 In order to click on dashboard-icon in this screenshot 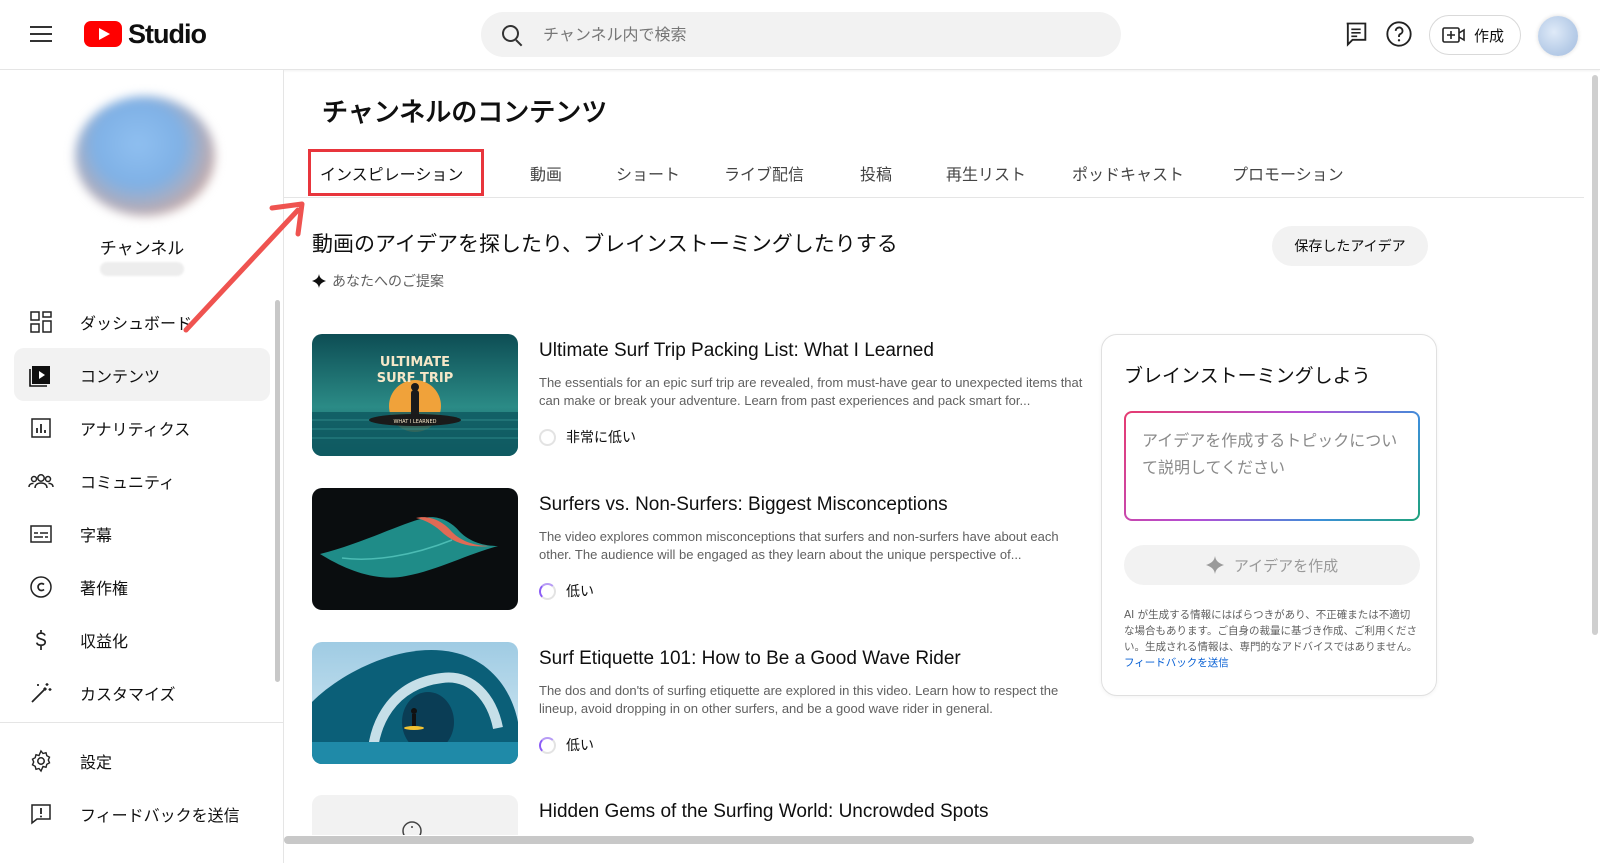, I will do `click(41, 322)`.